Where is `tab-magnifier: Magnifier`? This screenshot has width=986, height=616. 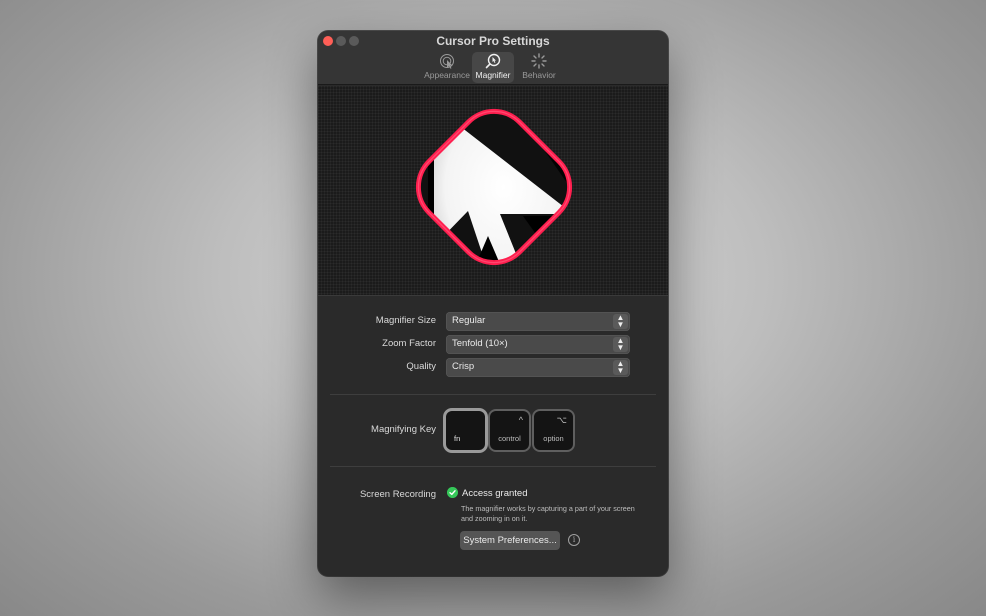
tab-magnifier: Magnifier is located at coordinates (493, 67).